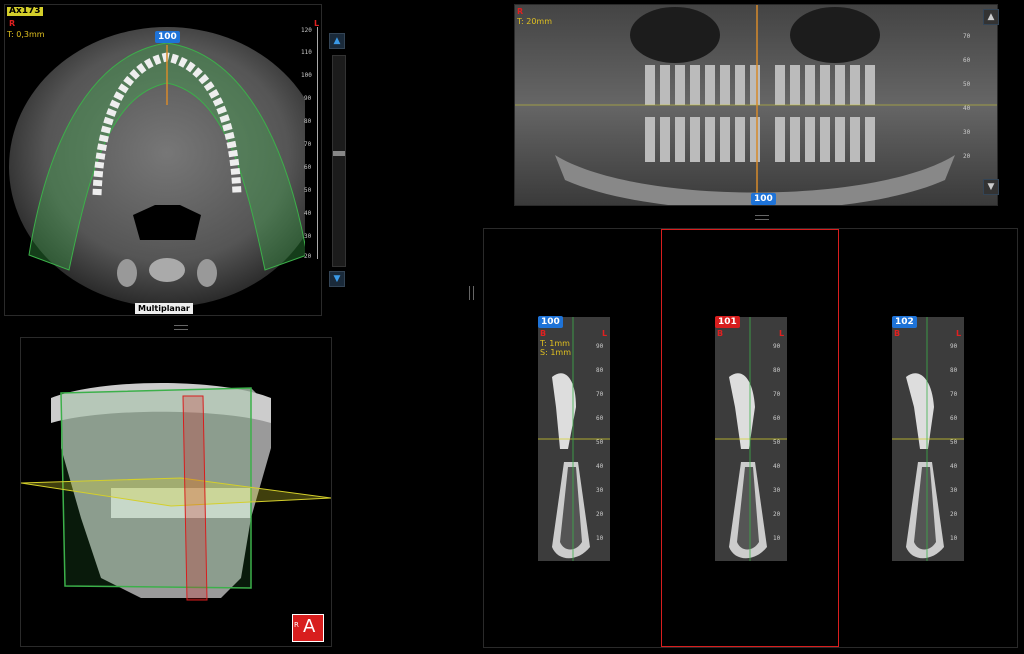  I want to click on panoramic-thickness-label: T: 20mm, so click(535, 21).